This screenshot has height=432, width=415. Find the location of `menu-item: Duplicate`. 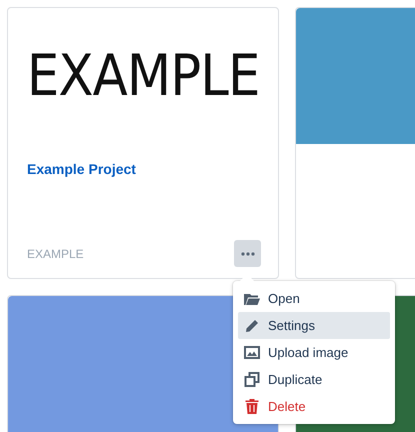

menu-item: Duplicate is located at coordinates (314, 379).